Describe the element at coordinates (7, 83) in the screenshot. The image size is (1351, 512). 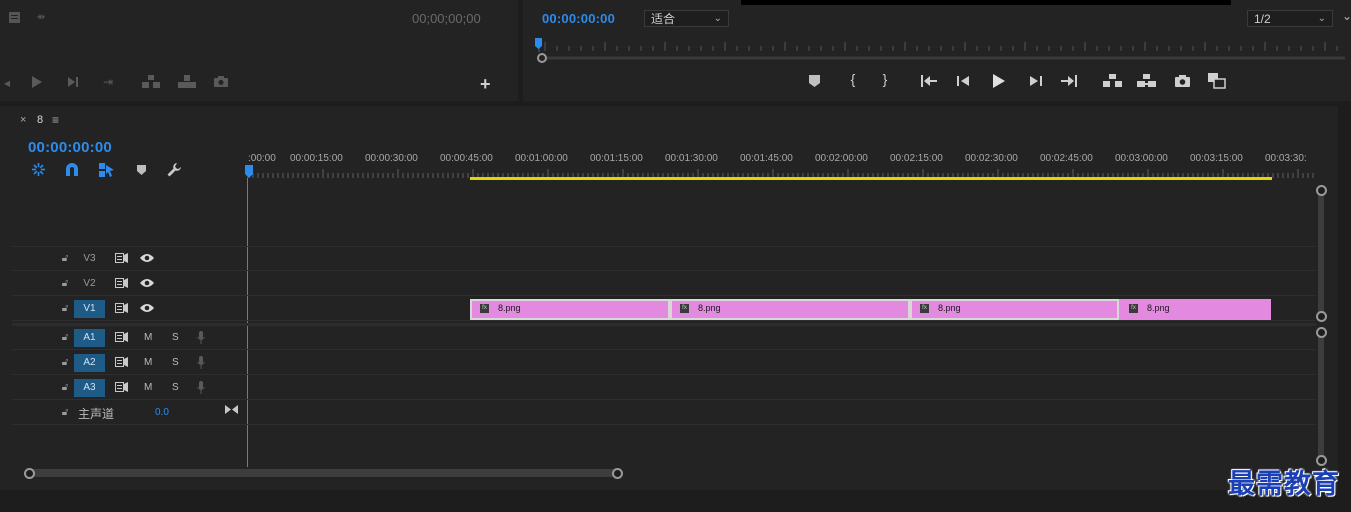
I see `step-back-icon: ◂` at that location.